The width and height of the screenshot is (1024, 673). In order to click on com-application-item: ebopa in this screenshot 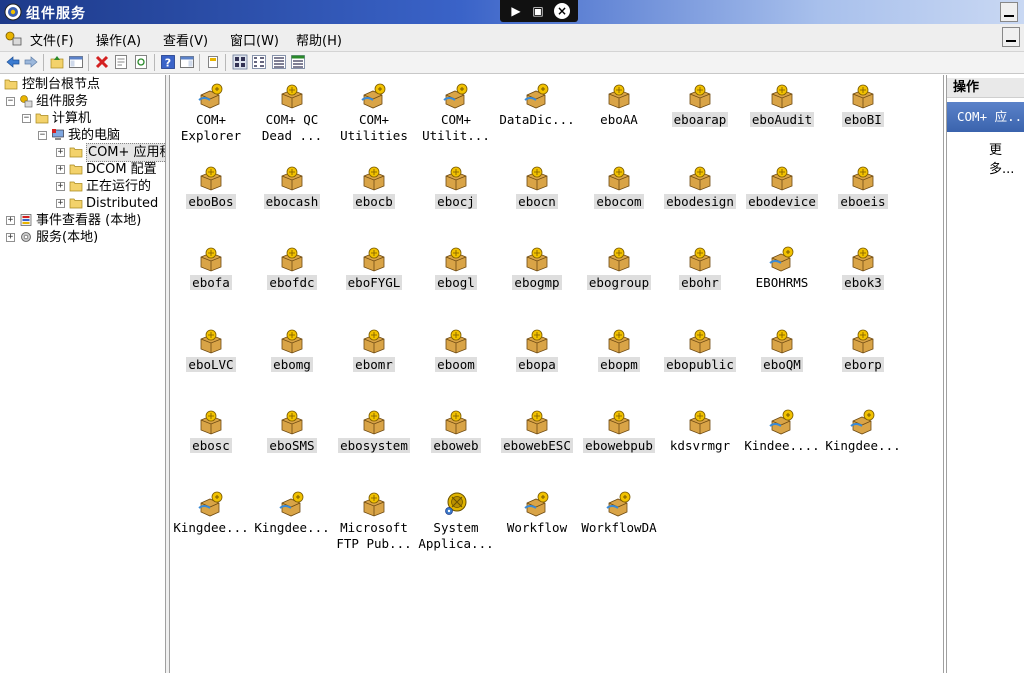, I will do `click(537, 364)`.